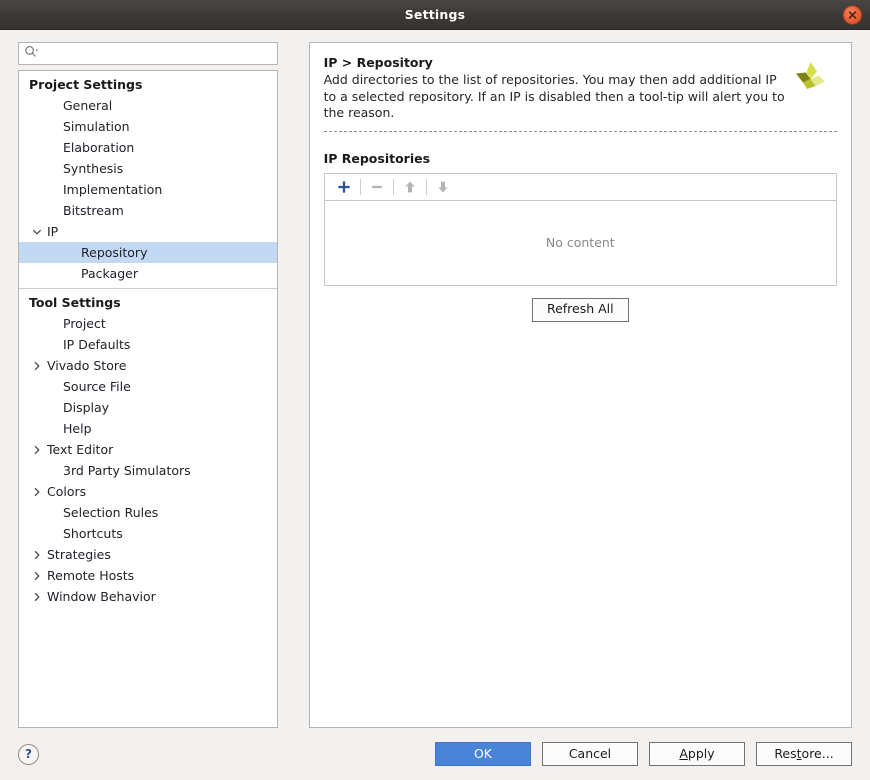  Describe the element at coordinates (67, 491) in the screenshot. I see `sidebar-item-label: Colors` at that location.